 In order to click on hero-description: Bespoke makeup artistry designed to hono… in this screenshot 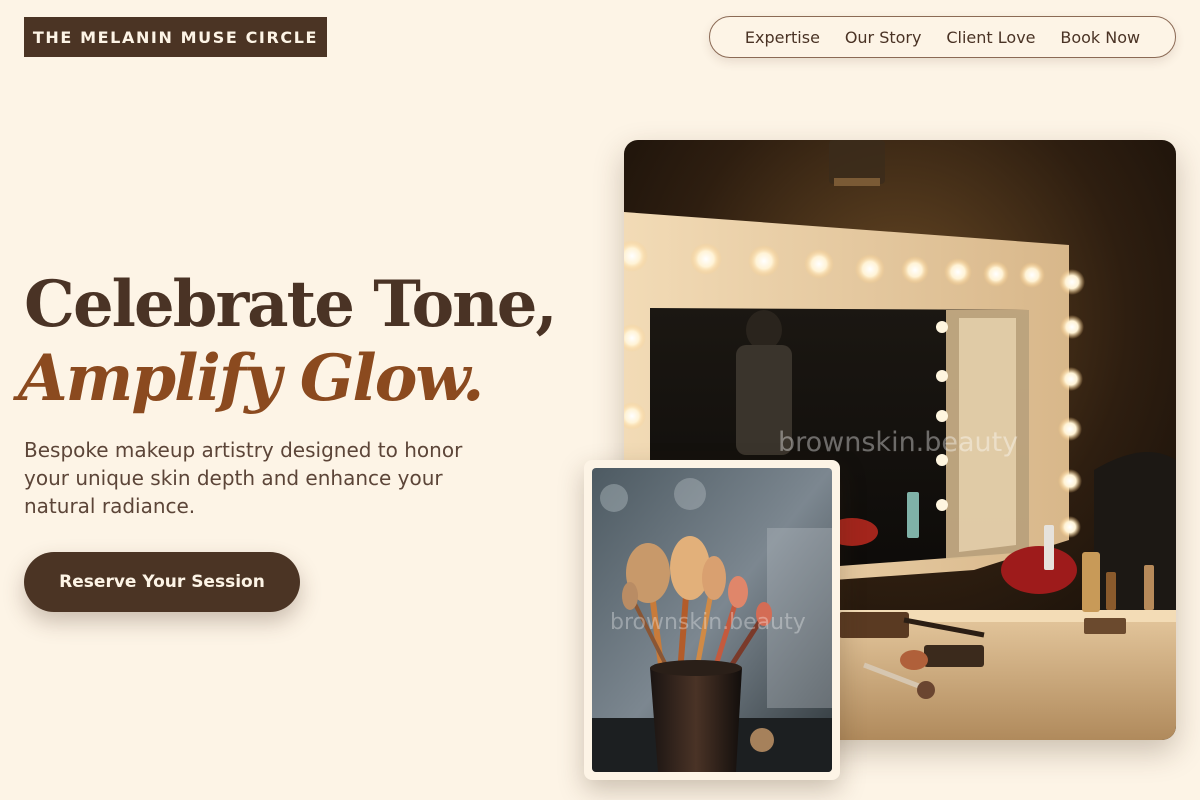, I will do `click(243, 478)`.